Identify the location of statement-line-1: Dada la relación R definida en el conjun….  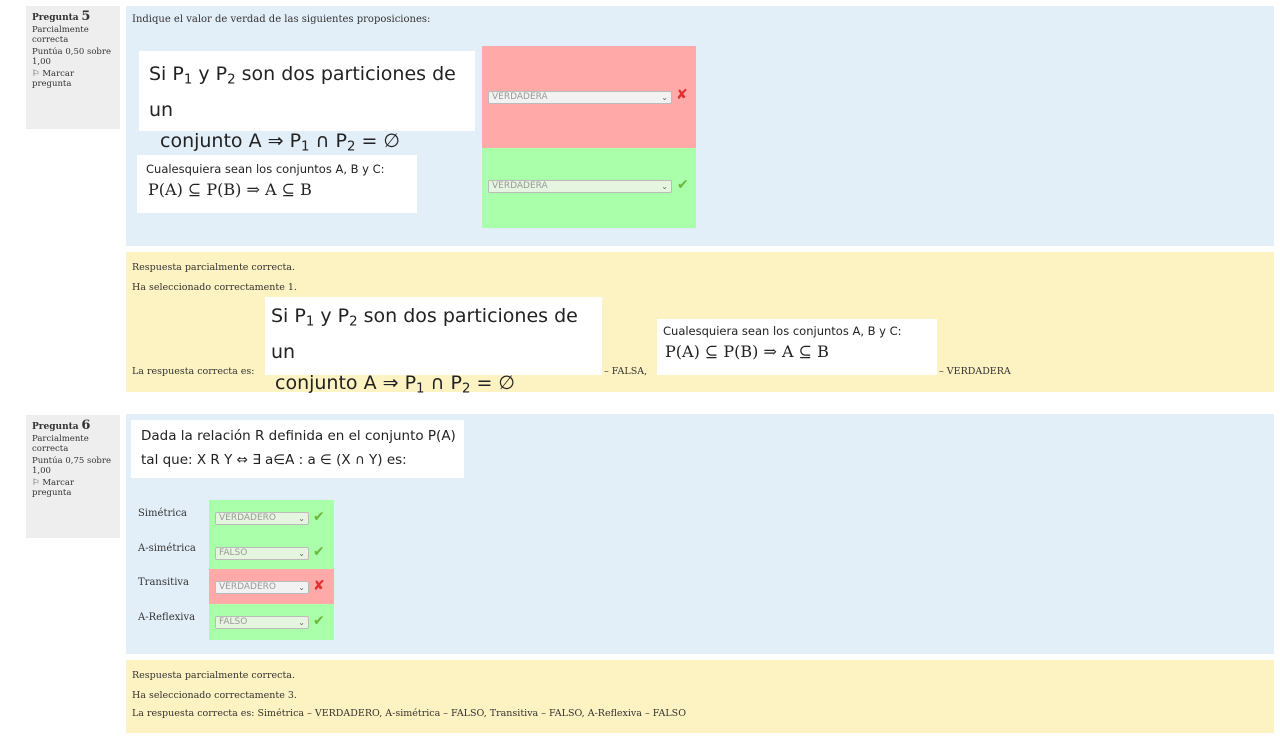
(298, 436).